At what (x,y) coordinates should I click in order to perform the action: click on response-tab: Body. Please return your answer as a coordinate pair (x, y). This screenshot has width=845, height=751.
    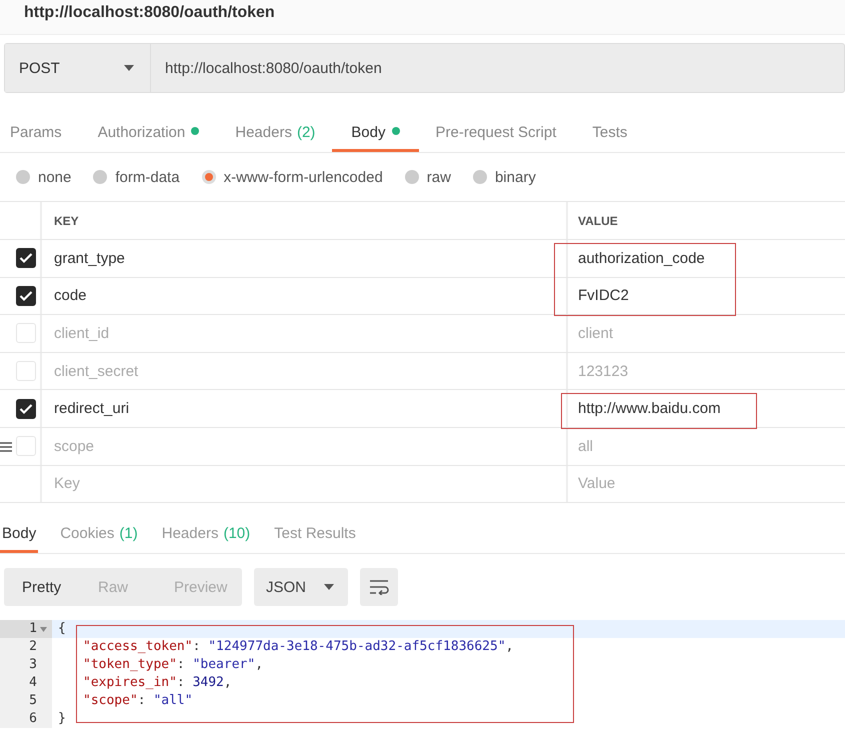
    Looking at the image, I should click on (19, 535).